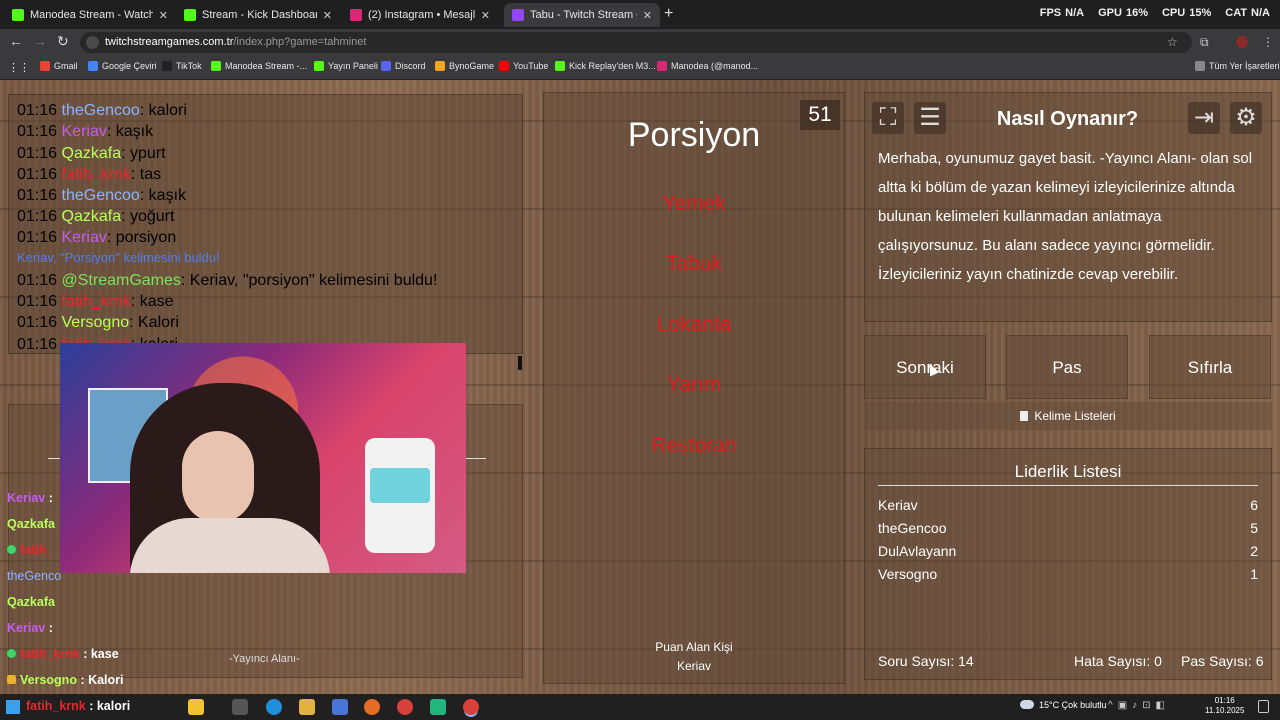 This screenshot has height=720, width=1280. I want to click on discord-icon, so click(386, 66).